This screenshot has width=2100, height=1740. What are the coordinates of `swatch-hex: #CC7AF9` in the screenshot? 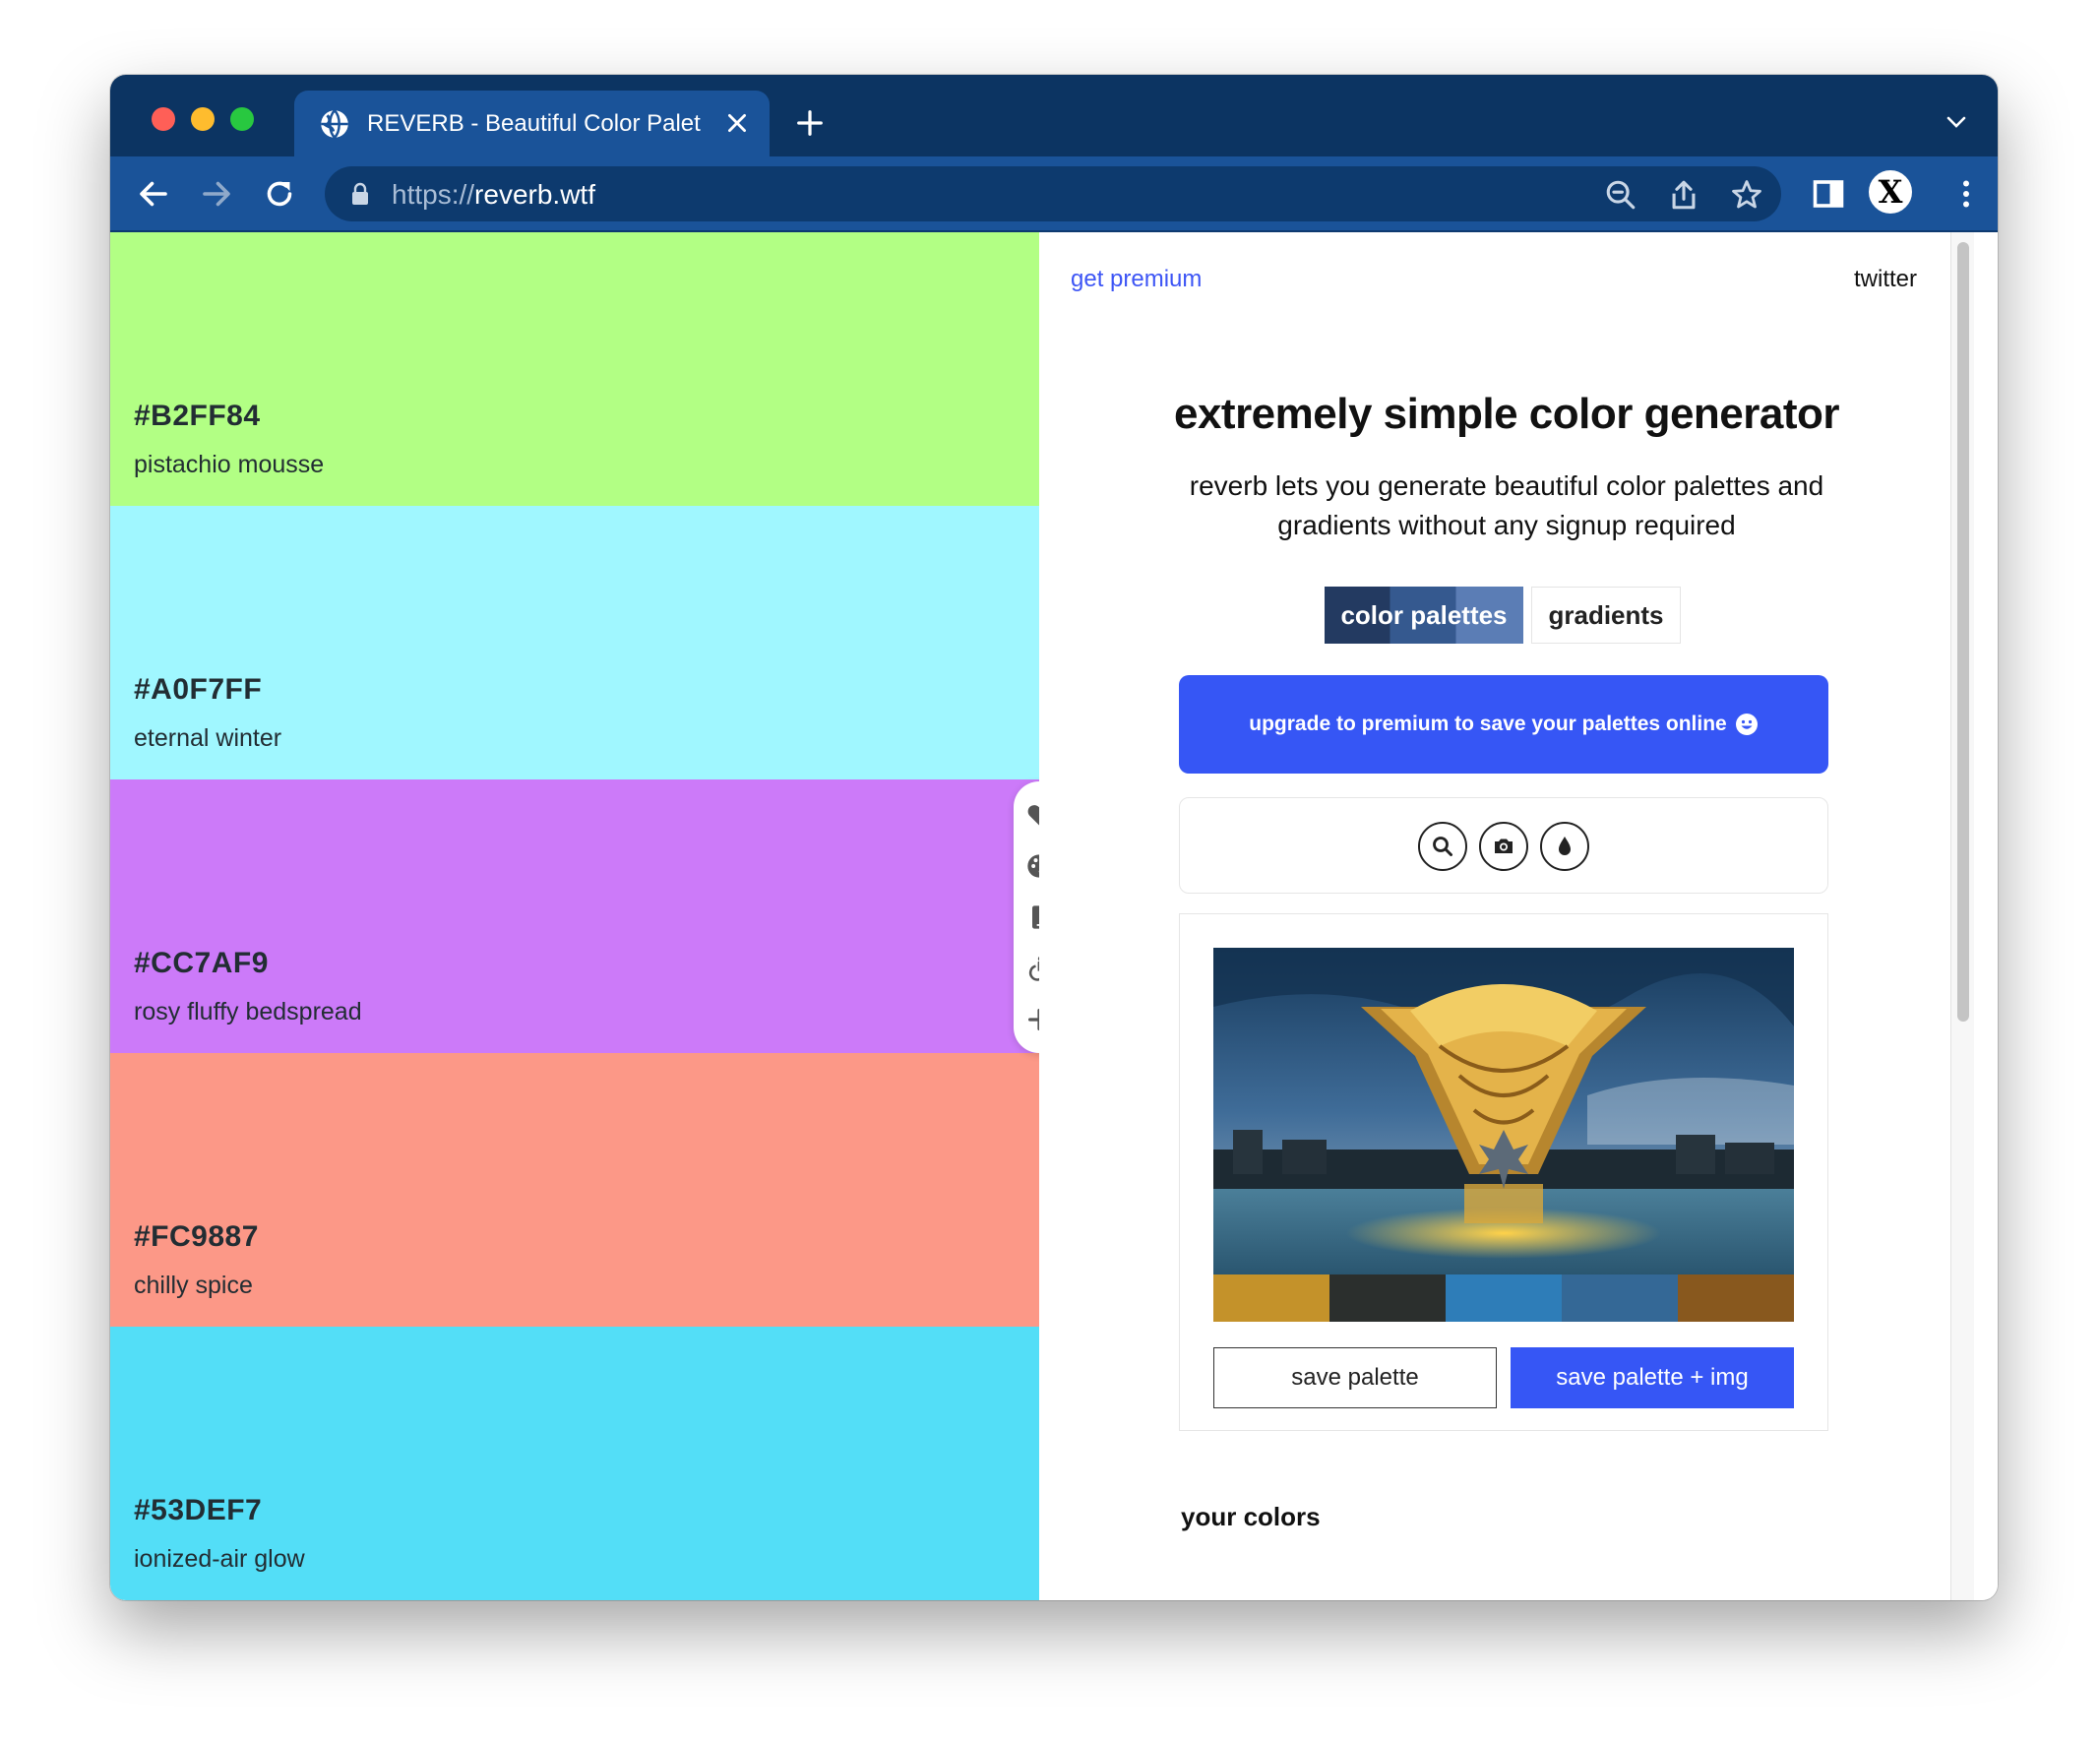 It's located at (201, 963).